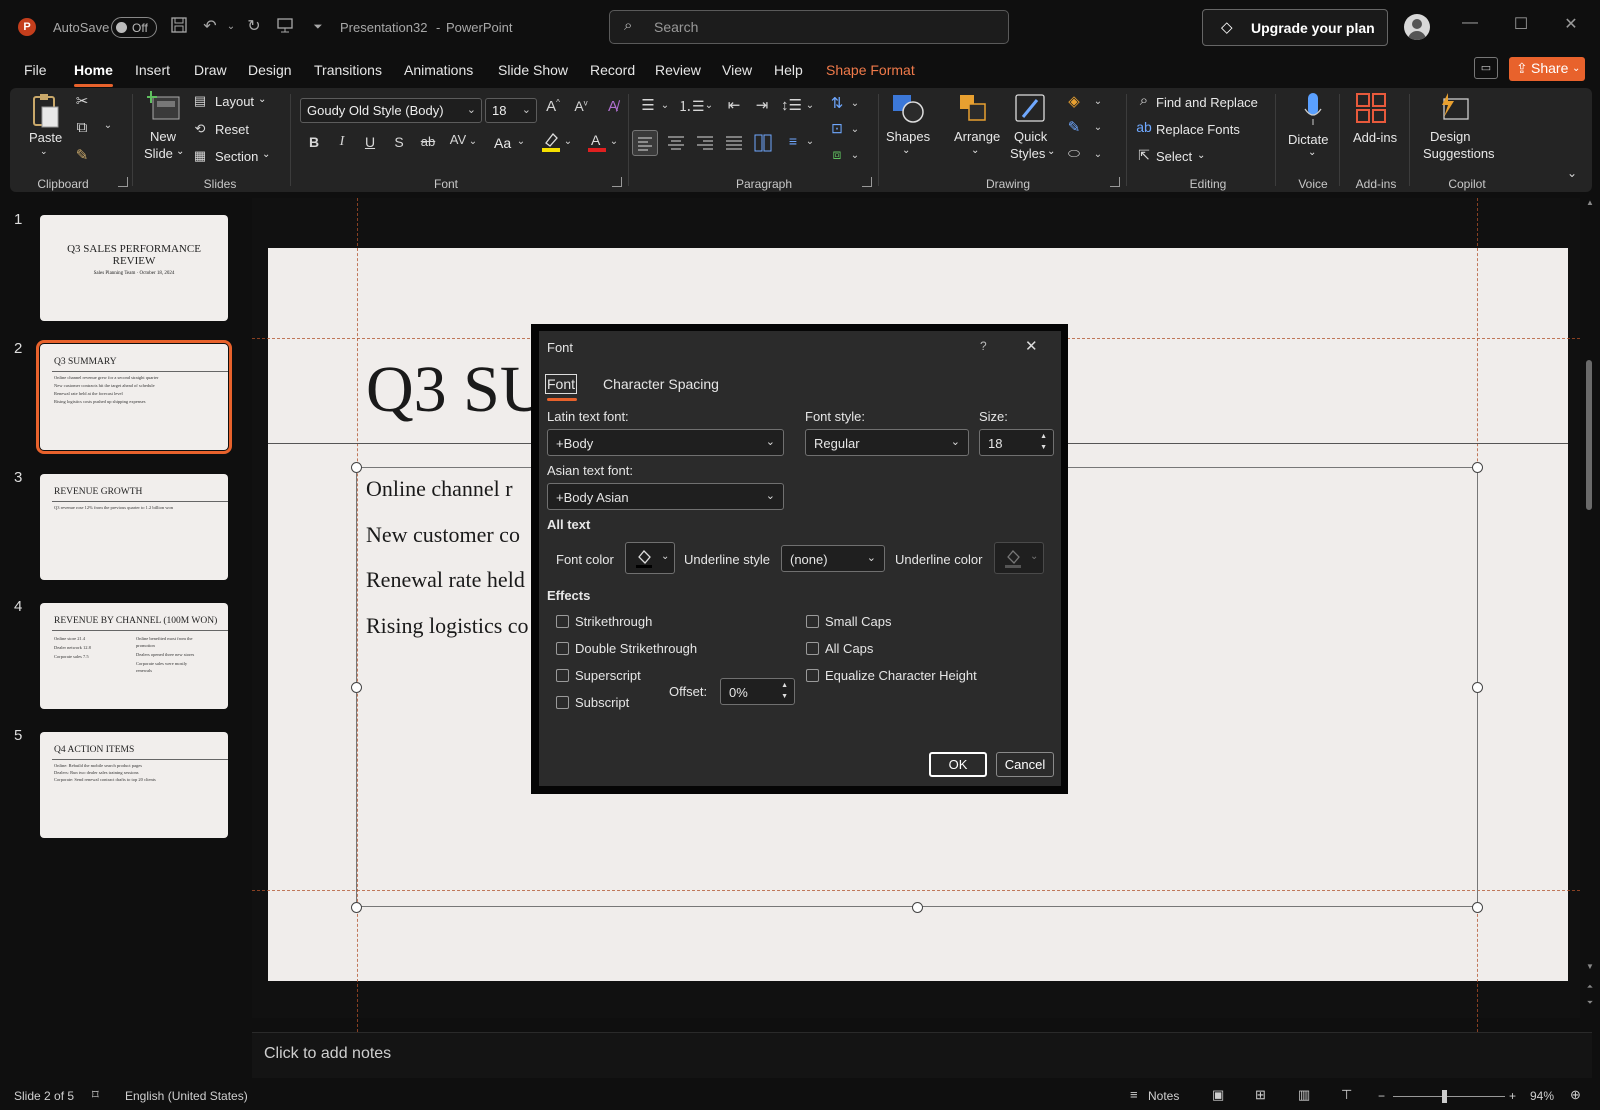 The image size is (1600, 1110). I want to click on normal-view-icon: ▣, so click(1218, 1095).